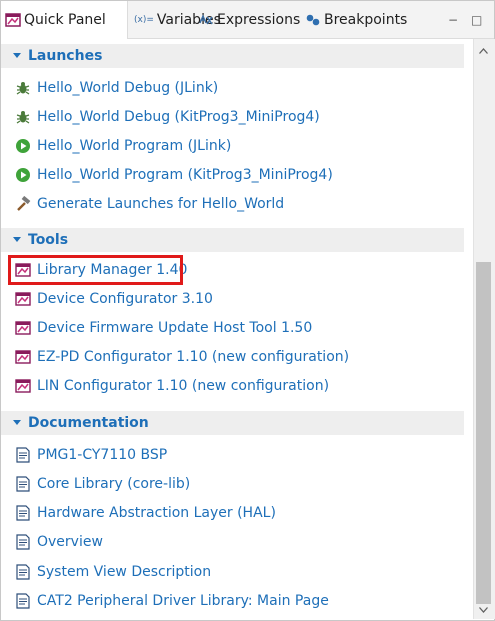  What do you see at coordinates (232, 240) in the screenshot?
I see `section-header-tools: Tools` at bounding box center [232, 240].